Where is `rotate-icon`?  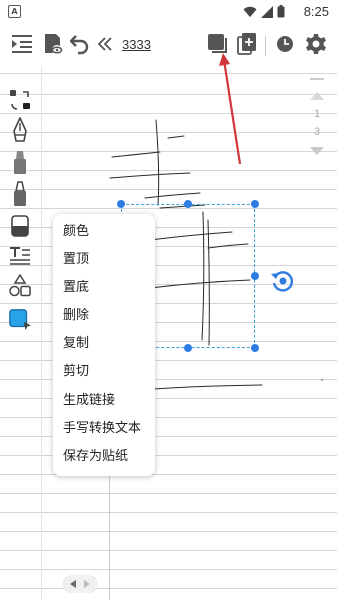
rotate-icon is located at coordinates (283, 281).